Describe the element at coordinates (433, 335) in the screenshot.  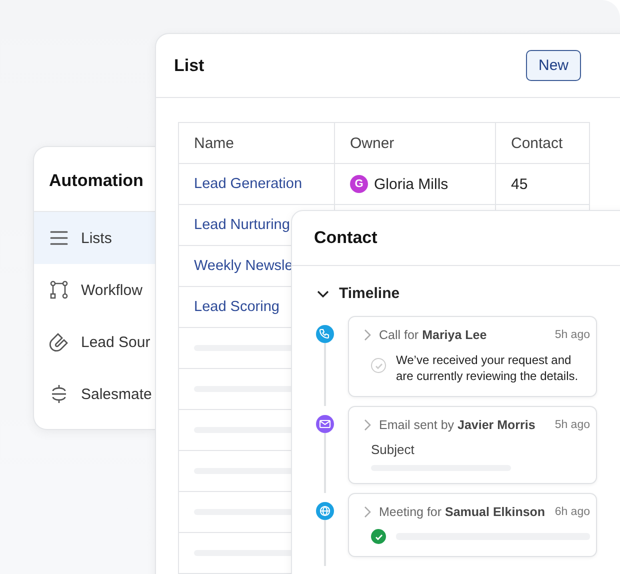
I see `event-title: Call for Mariya Lee` at that location.